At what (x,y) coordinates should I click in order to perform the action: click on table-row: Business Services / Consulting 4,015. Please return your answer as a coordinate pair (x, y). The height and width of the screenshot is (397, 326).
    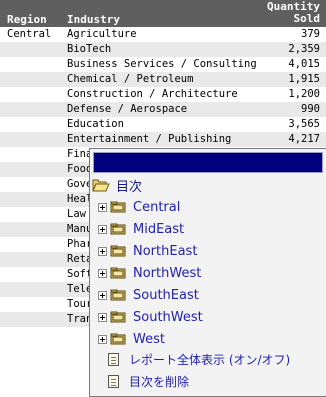
    Looking at the image, I should click on (163, 64).